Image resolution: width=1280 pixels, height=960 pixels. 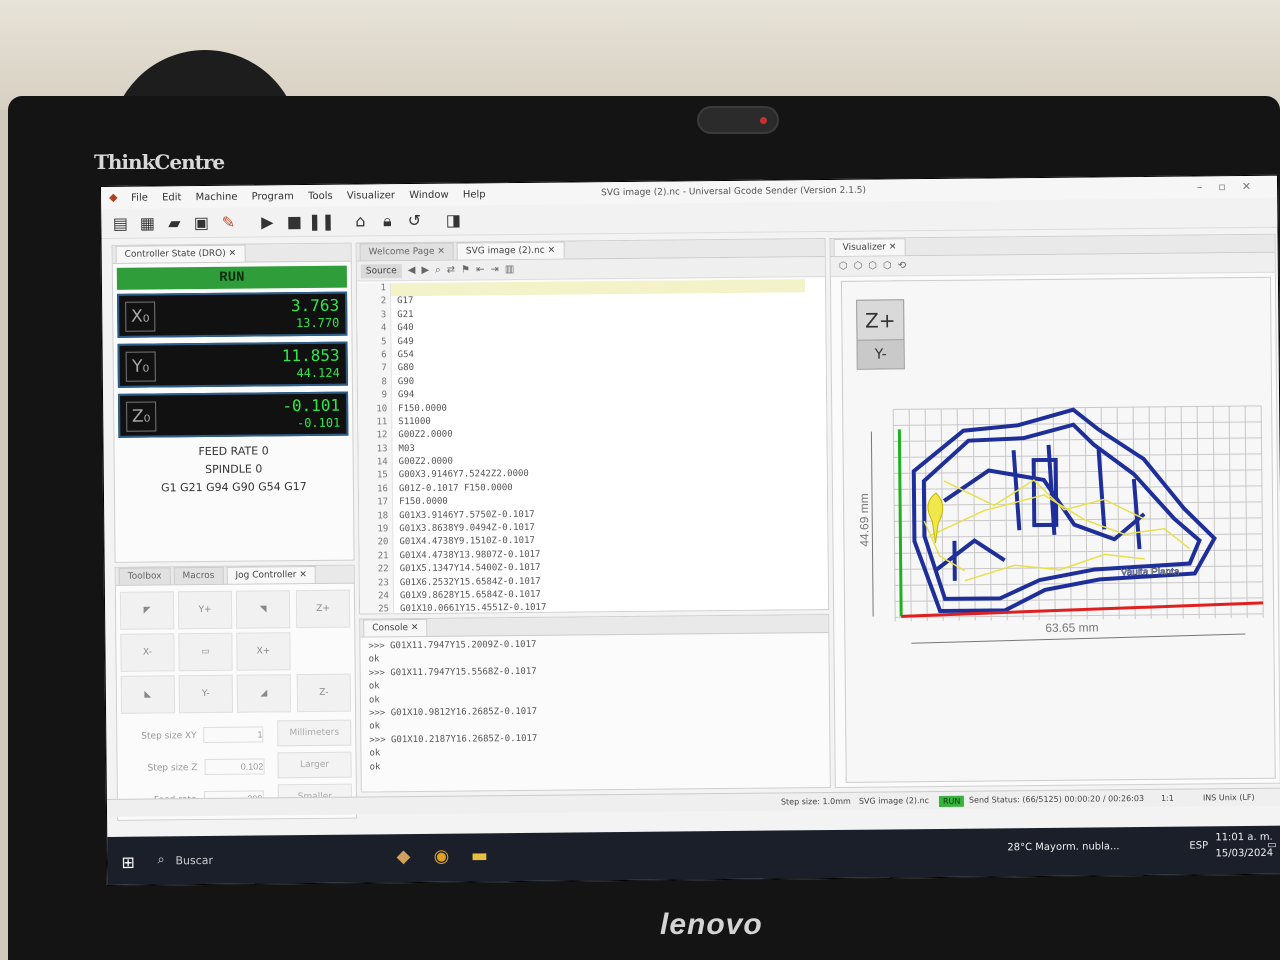 I want to click on tab-welcome-page: Welcome Page ✕, so click(x=406, y=251).